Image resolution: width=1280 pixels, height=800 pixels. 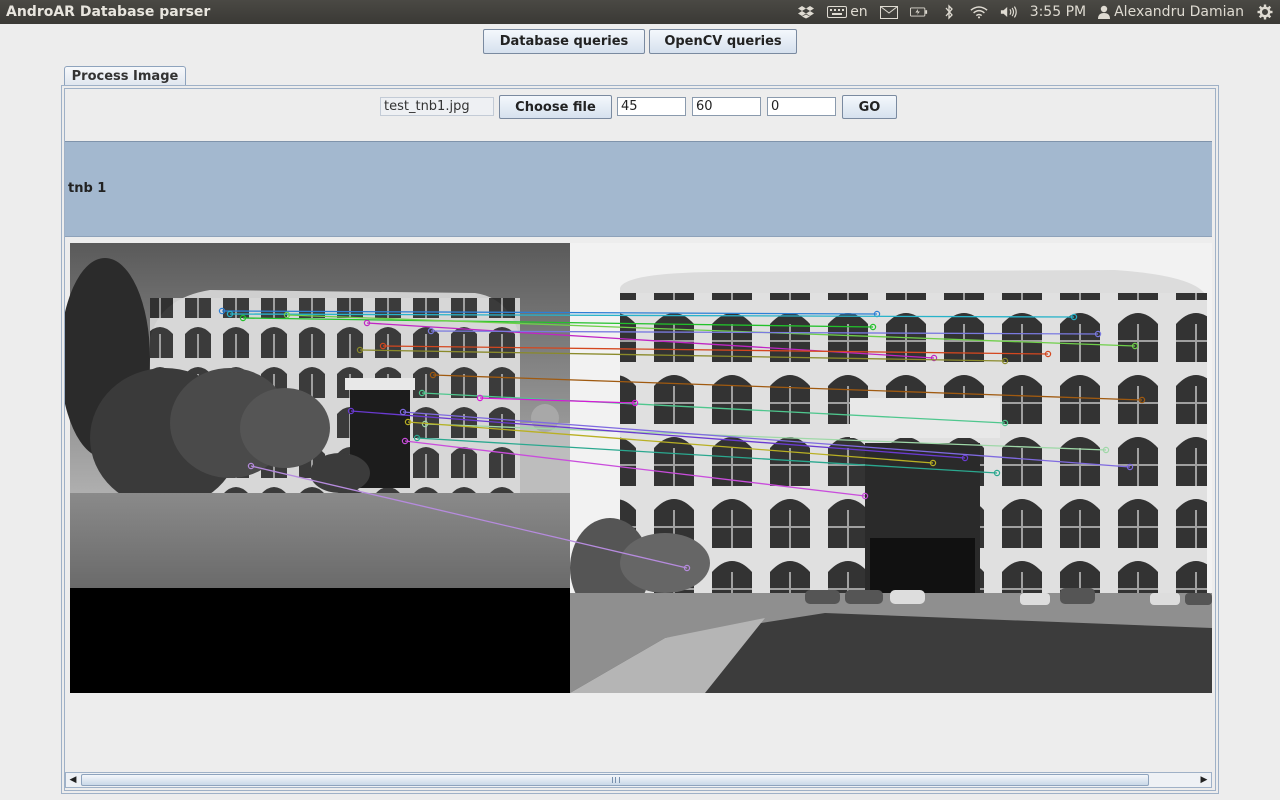 I want to click on param-3-field, so click(x=801, y=106).